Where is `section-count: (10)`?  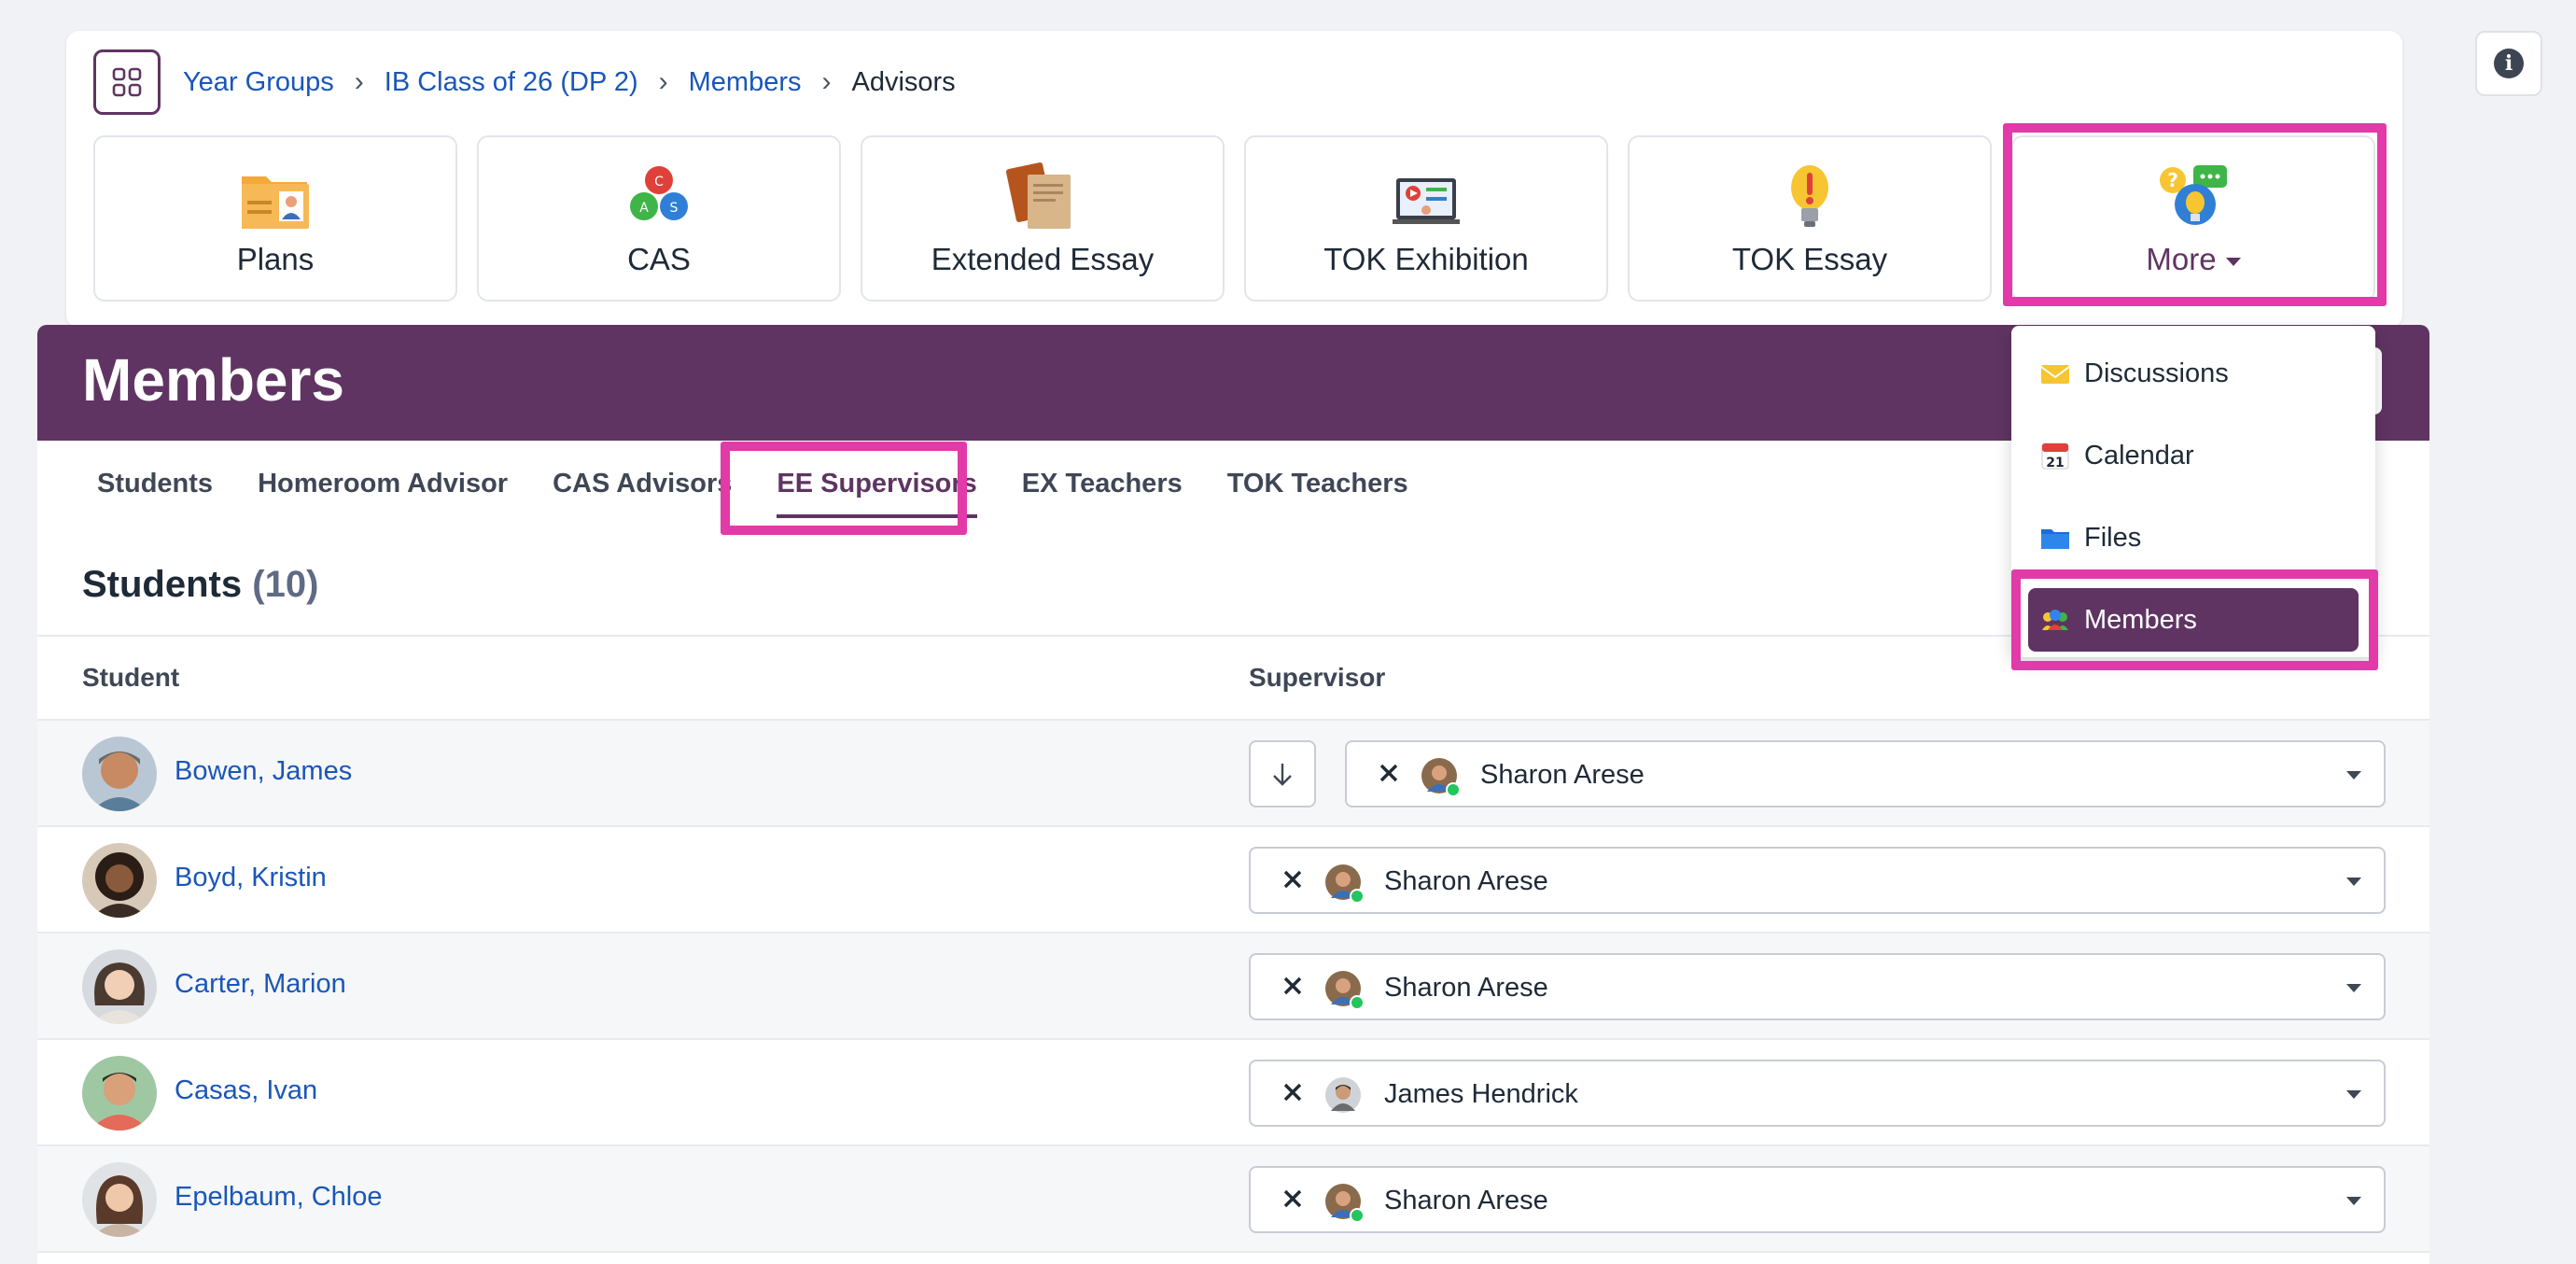
section-count: (10) is located at coordinates (285, 584).